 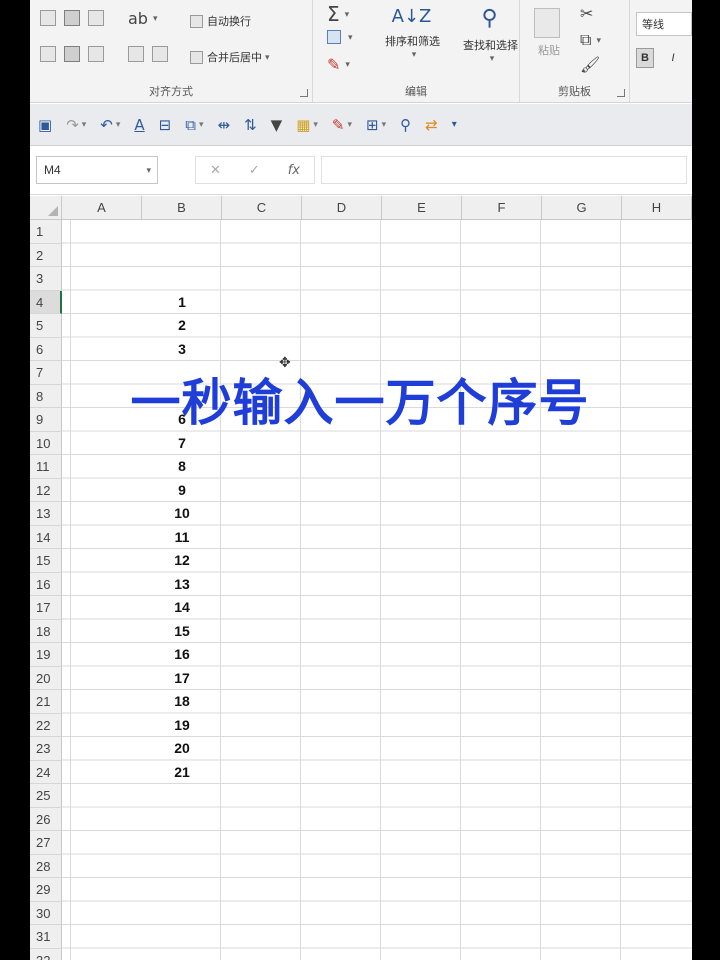 What do you see at coordinates (194, 125) in the screenshot?
I see `paste-special-icon: ⧉ ▾` at bounding box center [194, 125].